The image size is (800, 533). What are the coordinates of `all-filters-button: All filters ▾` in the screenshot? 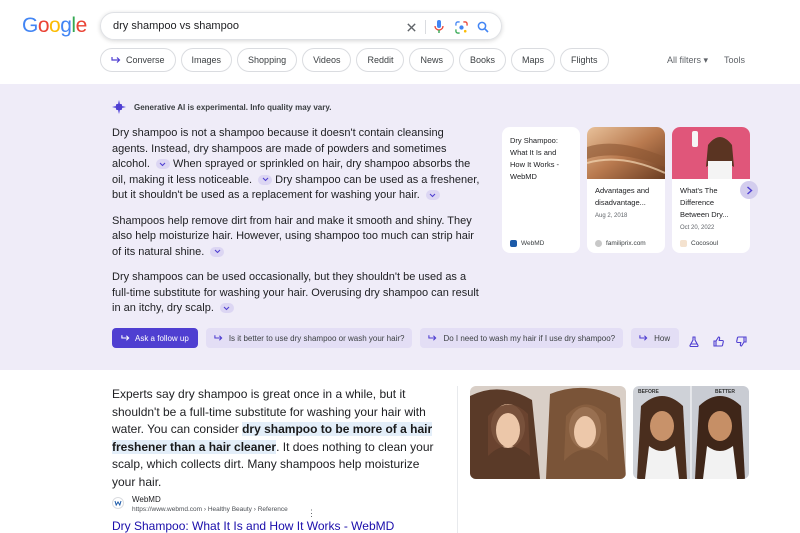 It's located at (687, 60).